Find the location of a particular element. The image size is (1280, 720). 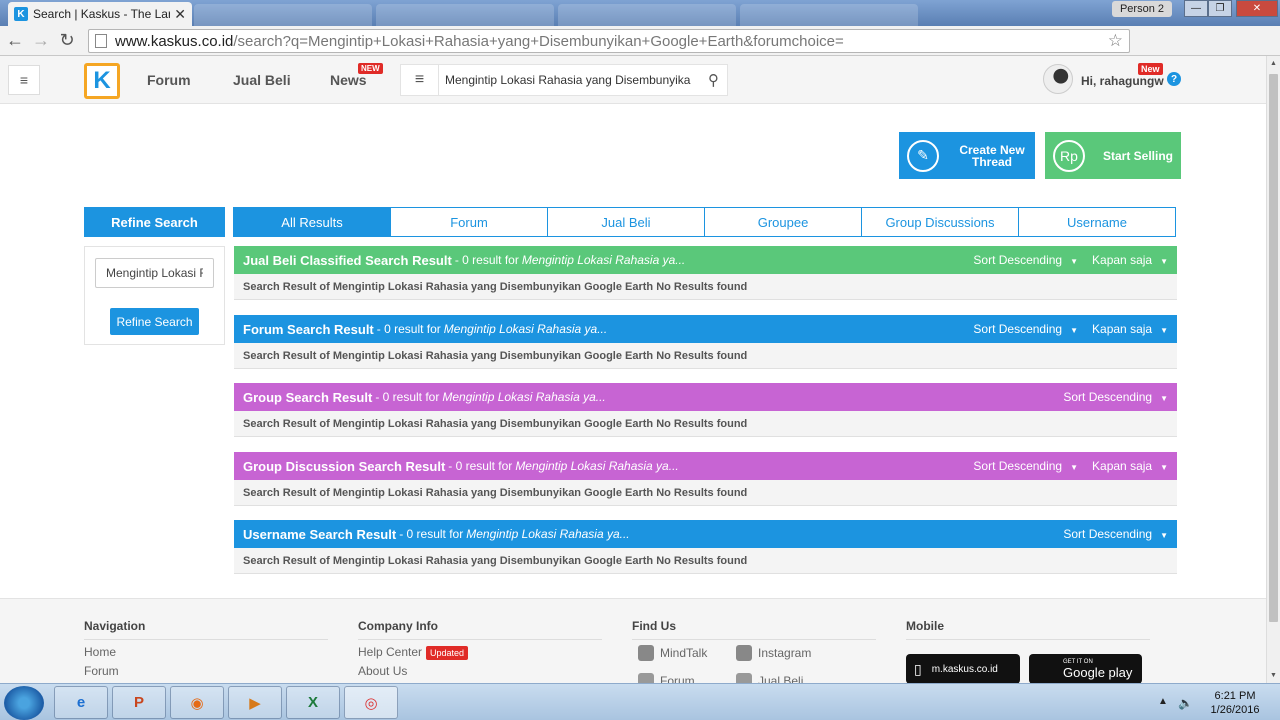

updated-badge: Updated is located at coordinates (447, 652).